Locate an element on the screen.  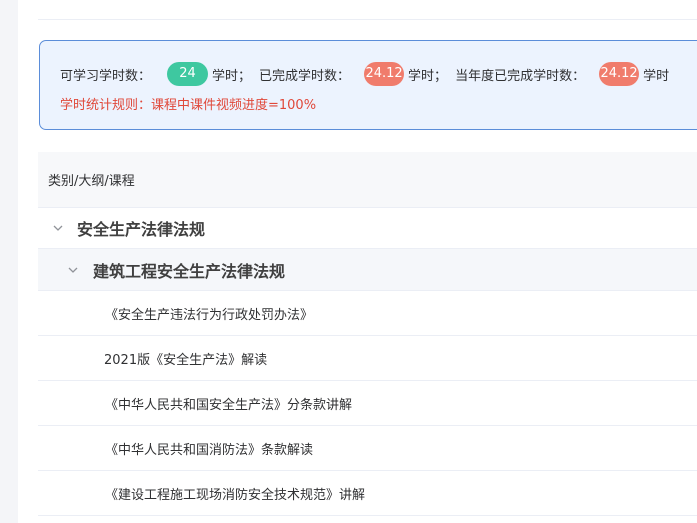
available-hours-label: 可学习学时数： is located at coordinates (106, 76).